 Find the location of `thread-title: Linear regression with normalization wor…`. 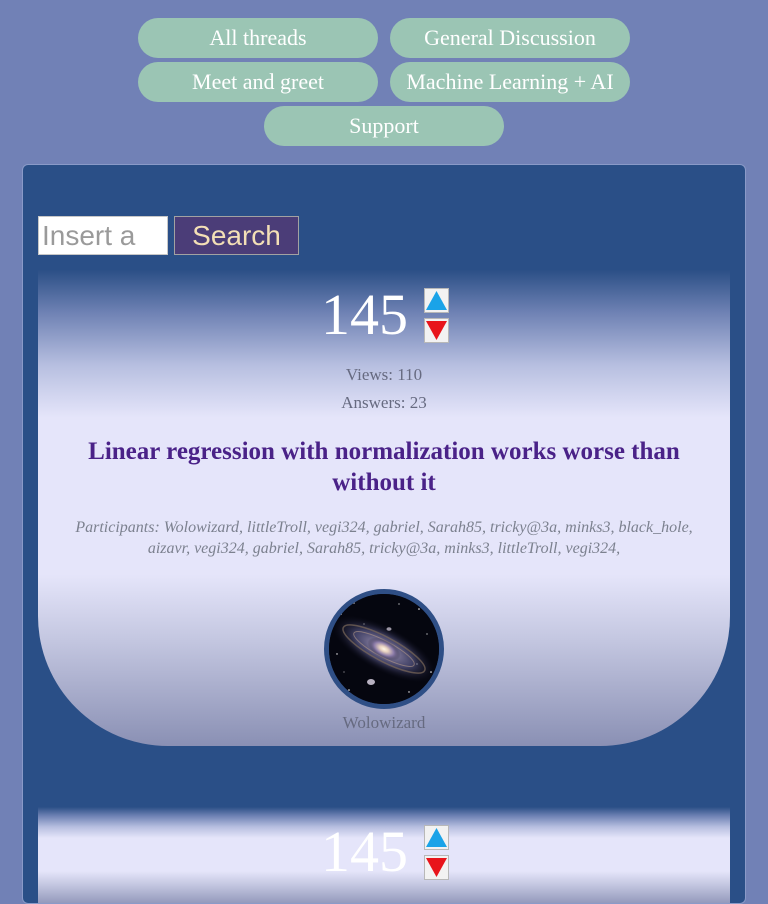

thread-title: Linear regression with normalization wor… is located at coordinates (384, 467).